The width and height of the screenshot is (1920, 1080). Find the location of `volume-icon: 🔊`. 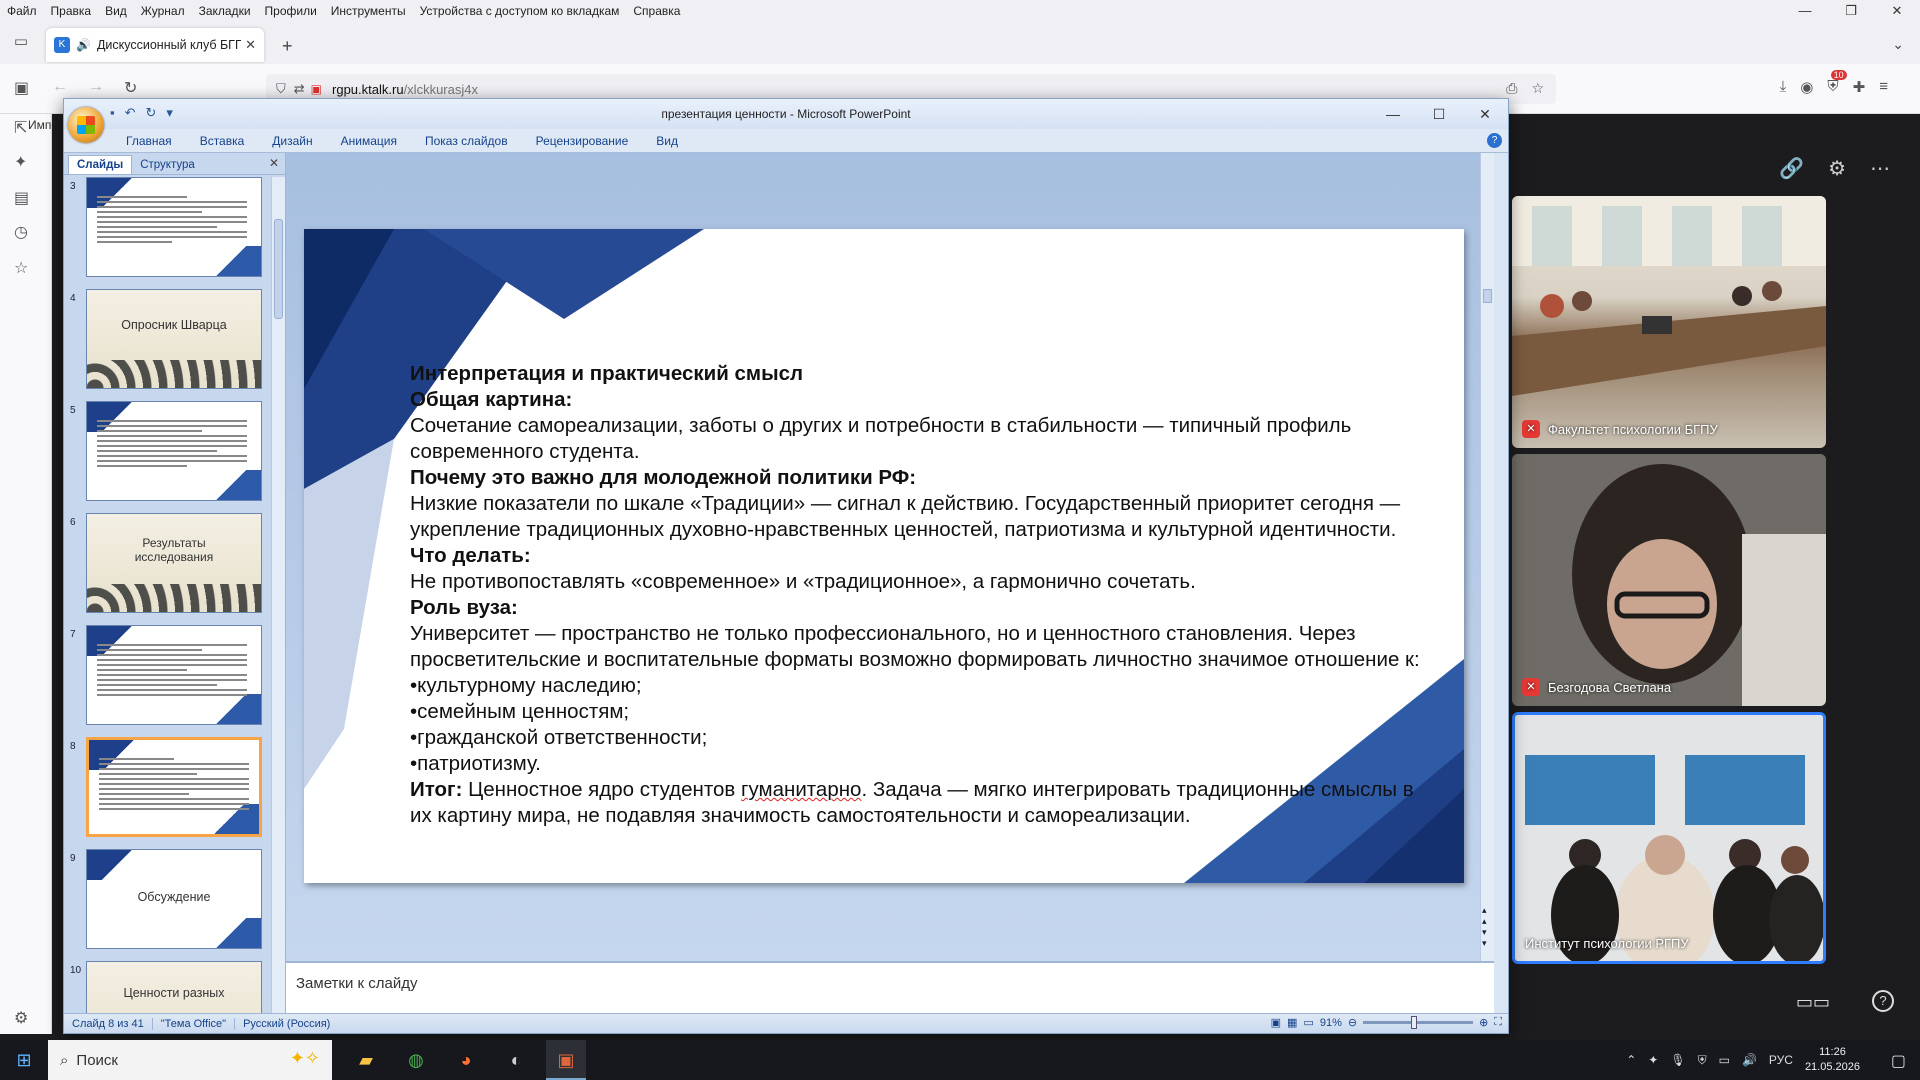

volume-icon: 🔊 is located at coordinates (1749, 1060).